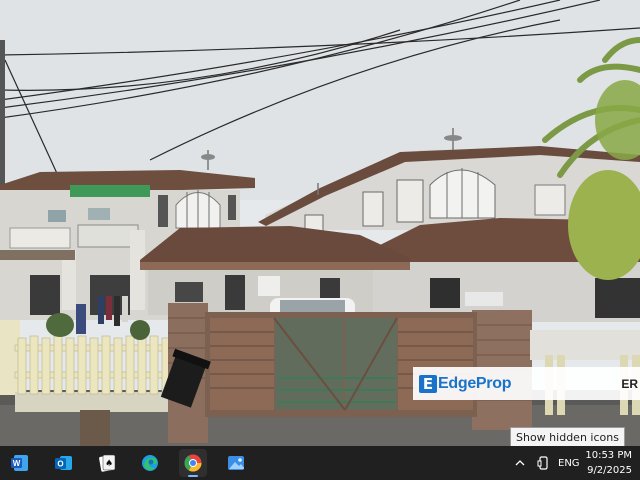 Image resolution: width=640 pixels, height=480 pixels. Describe the element at coordinates (428, 383) in the screenshot. I see `edgeprop-logo-mark: E` at that location.